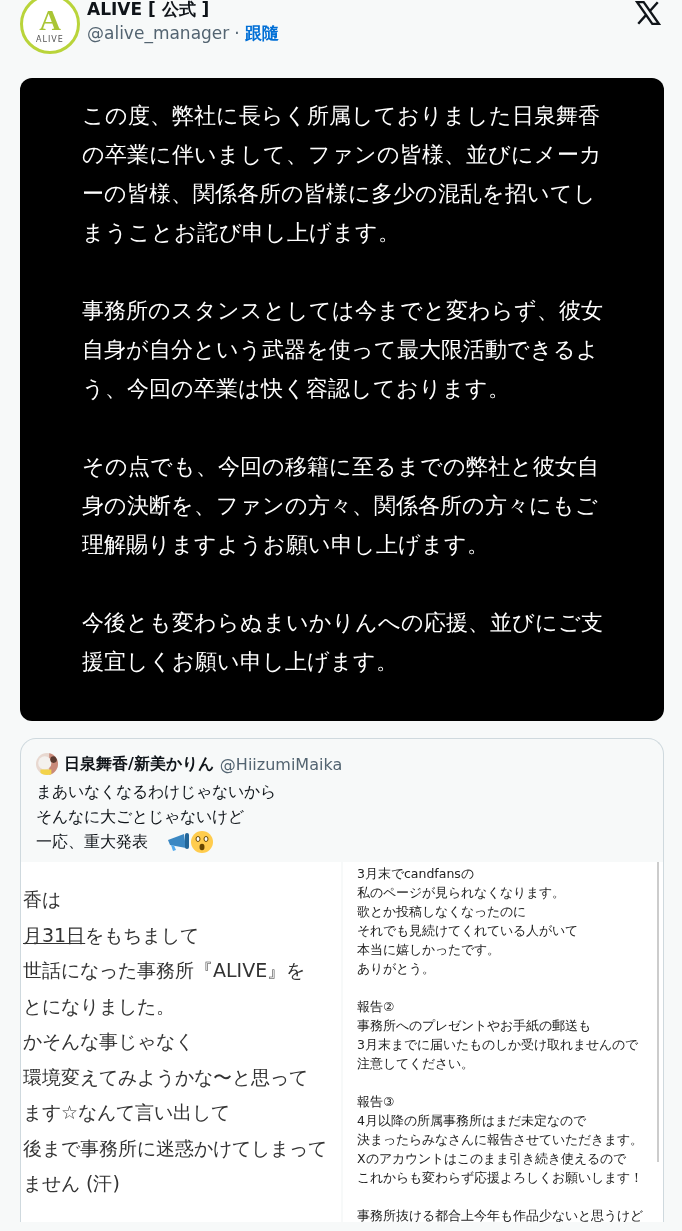  Describe the element at coordinates (461, 893) in the screenshot. I see `note-text-line: 私のページが見られなくなります。` at that location.